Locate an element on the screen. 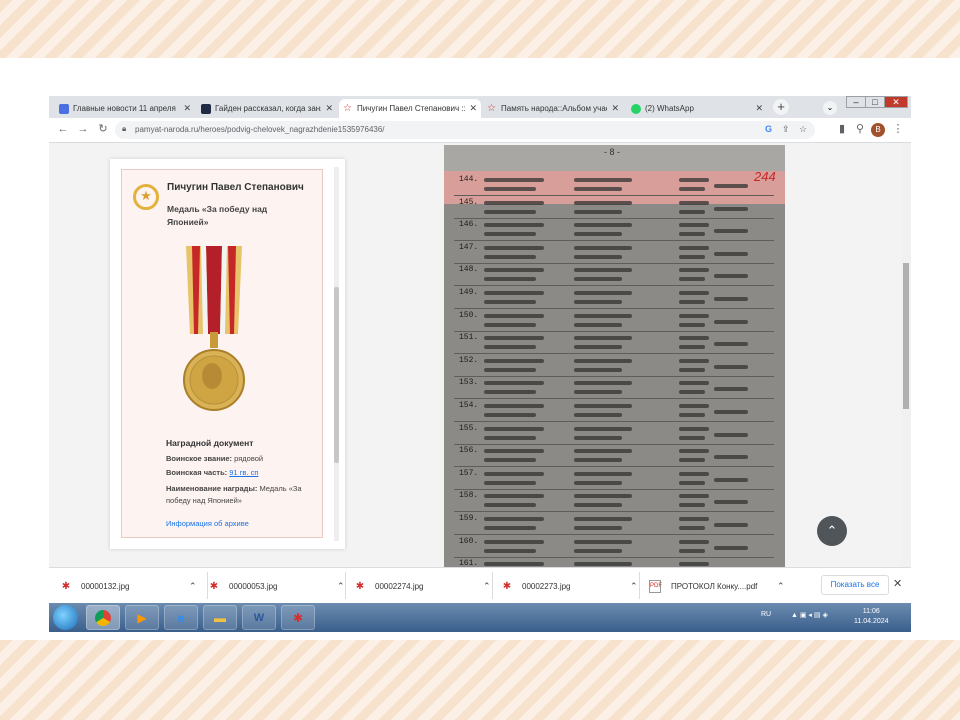 This screenshot has width=960, height=720. start-button is located at coordinates (65, 617).